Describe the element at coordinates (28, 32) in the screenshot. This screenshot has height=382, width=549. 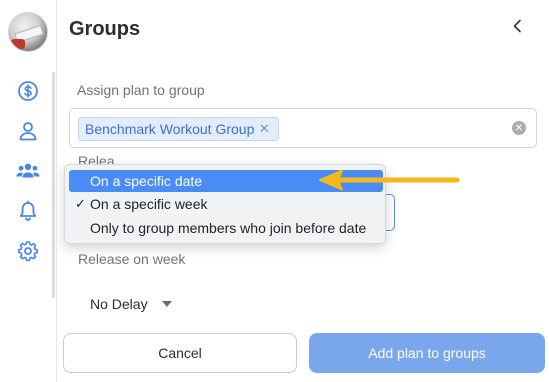
I see `avatar` at that location.